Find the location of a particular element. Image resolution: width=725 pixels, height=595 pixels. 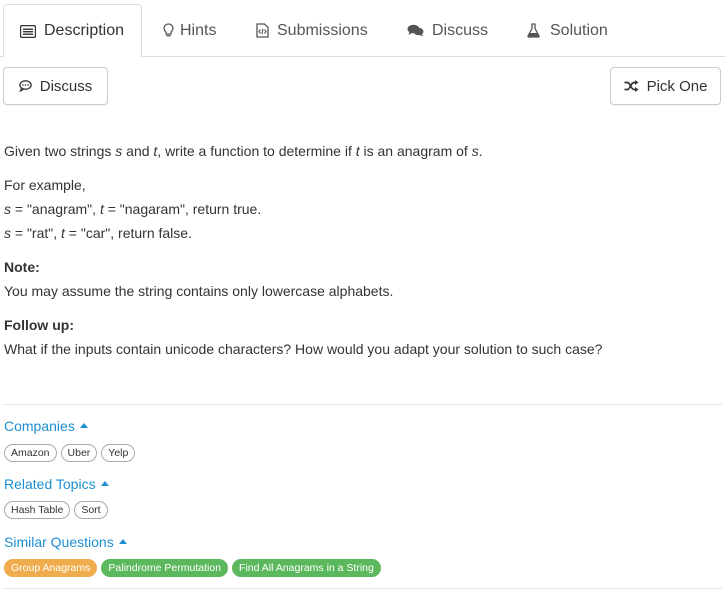

code-file-icon is located at coordinates (262, 30).